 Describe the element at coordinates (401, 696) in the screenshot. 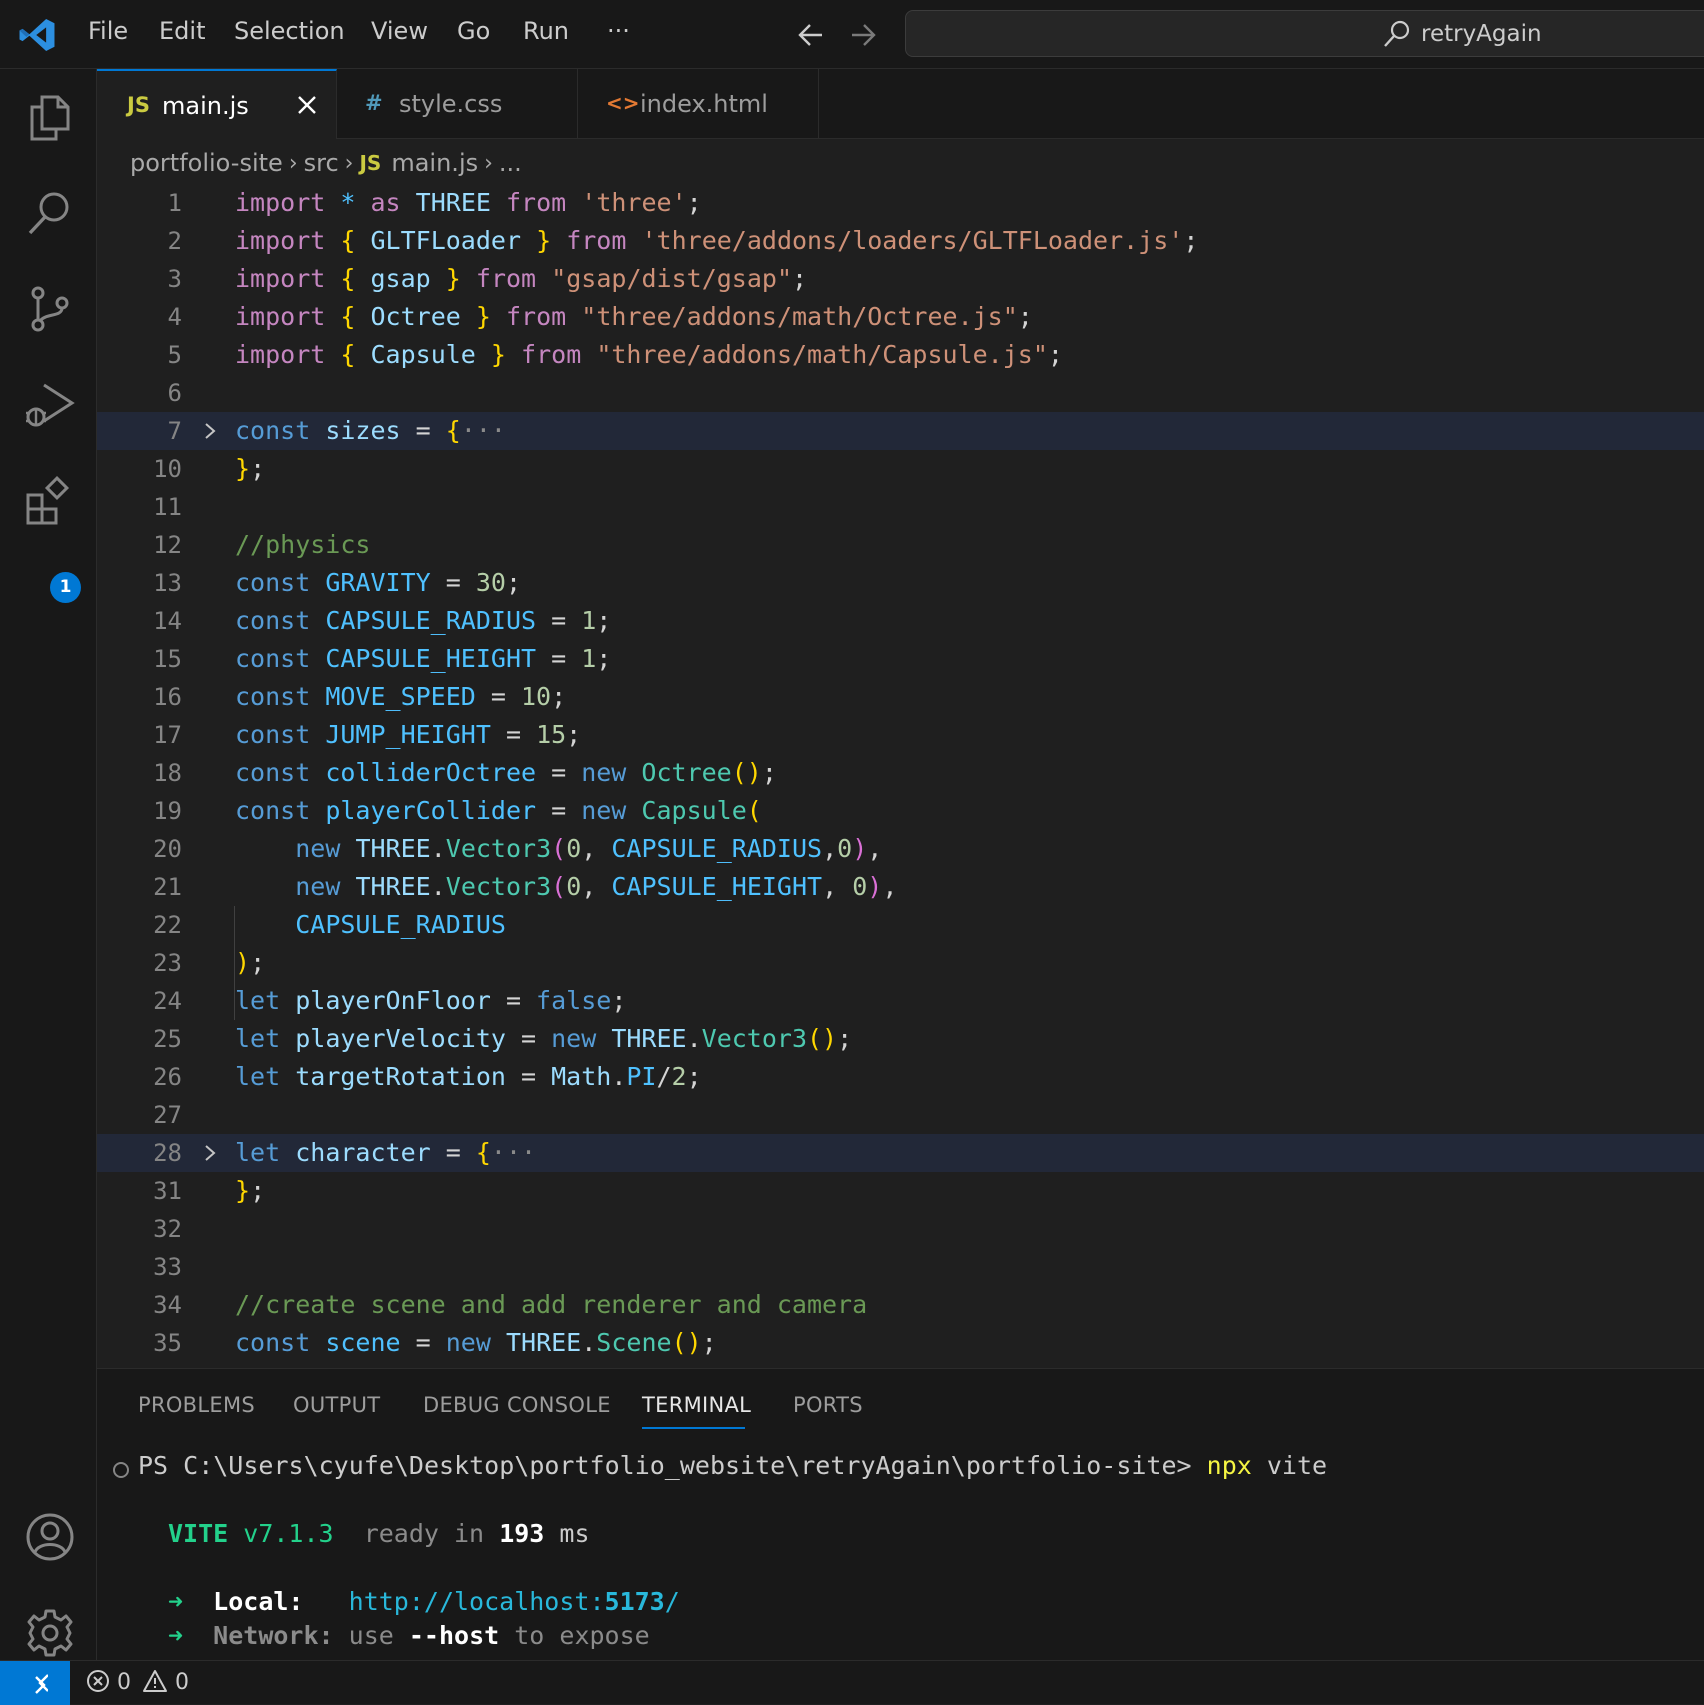

I see `code-text: const MOVE_SPEED = 10;` at that location.